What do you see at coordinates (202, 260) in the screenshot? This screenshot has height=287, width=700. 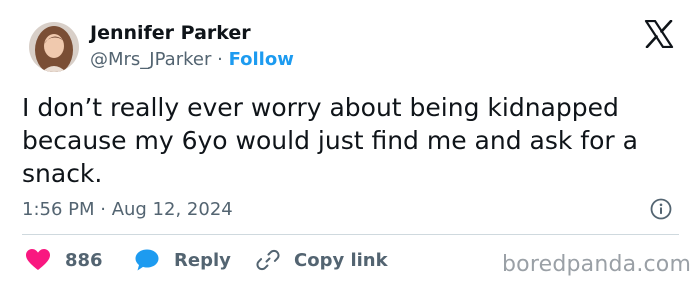 I see `reply-label: Reply` at bounding box center [202, 260].